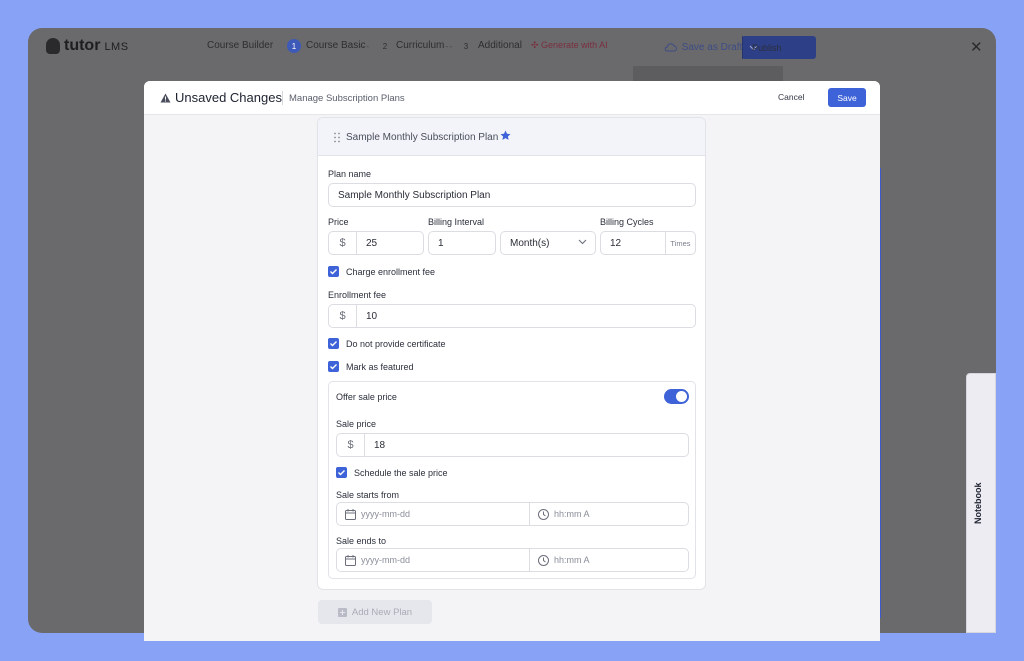  I want to click on sale-start-fields: yyyy-mm-dd hh:mm A, so click(512, 514).